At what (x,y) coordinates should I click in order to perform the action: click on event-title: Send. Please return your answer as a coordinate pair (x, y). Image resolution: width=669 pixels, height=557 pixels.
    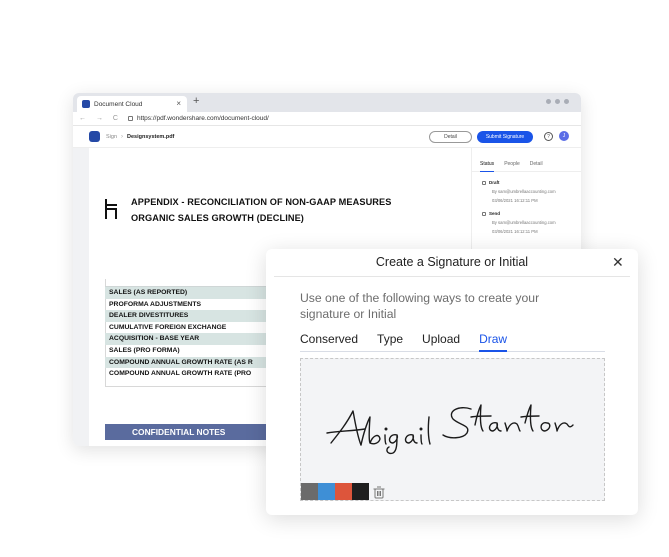
    Looking at the image, I should click on (531, 213).